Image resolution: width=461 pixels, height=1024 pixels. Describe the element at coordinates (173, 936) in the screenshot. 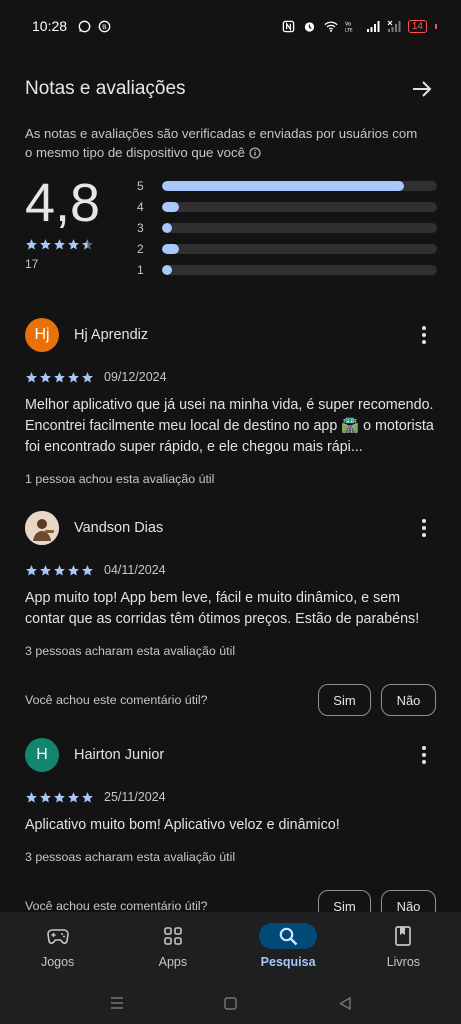

I see `apps-grid-icon` at that location.